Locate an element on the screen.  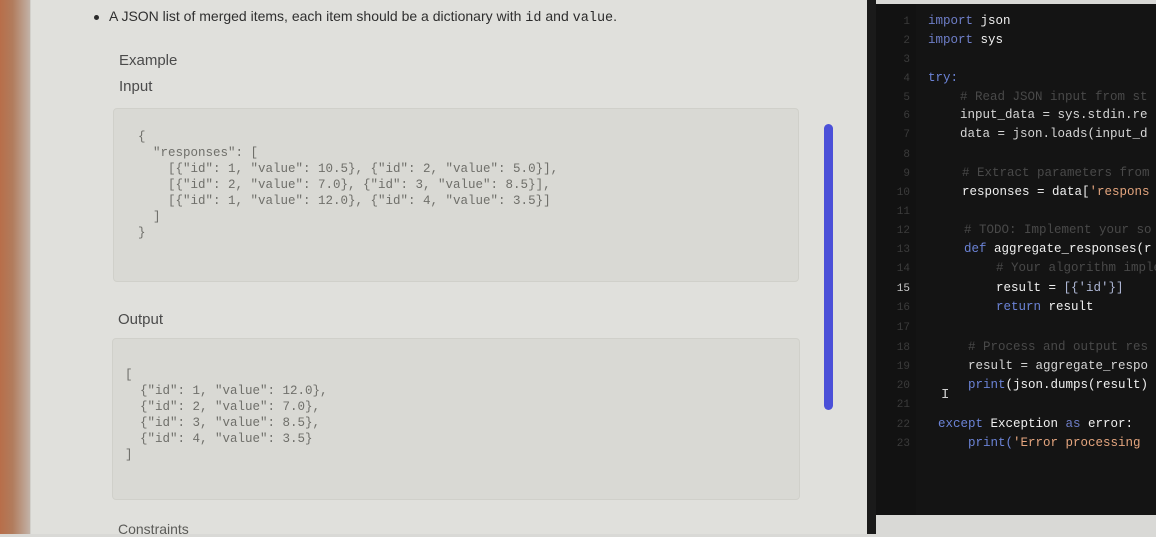
code-line: result = [{'id'}] is located at coordinates (1030, 288).